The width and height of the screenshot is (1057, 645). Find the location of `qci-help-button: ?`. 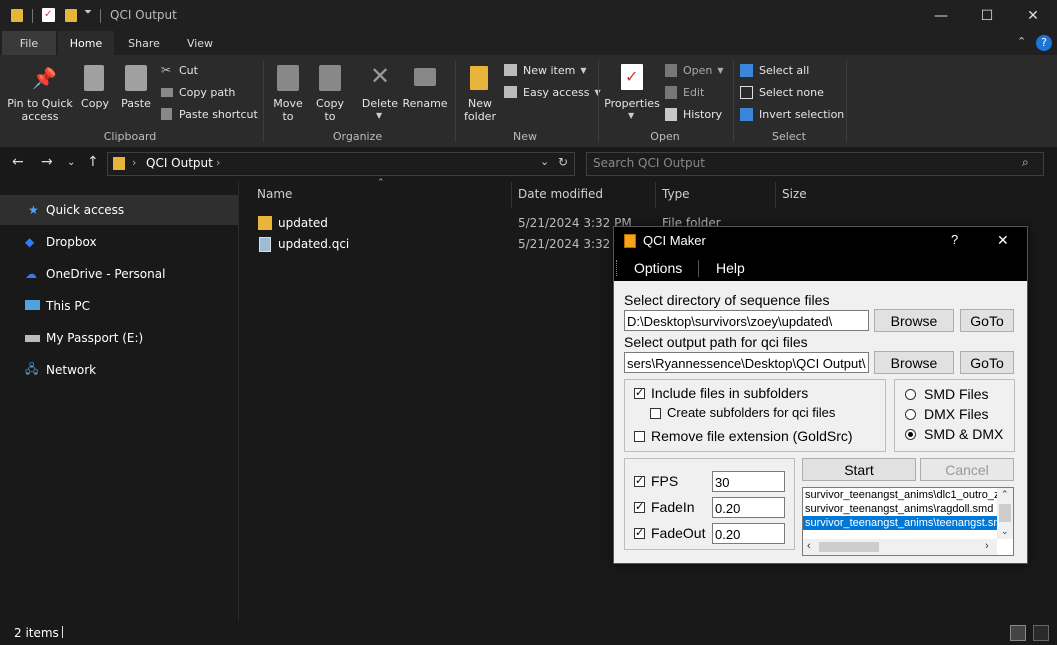

qci-help-button: ? is located at coordinates (954, 239).